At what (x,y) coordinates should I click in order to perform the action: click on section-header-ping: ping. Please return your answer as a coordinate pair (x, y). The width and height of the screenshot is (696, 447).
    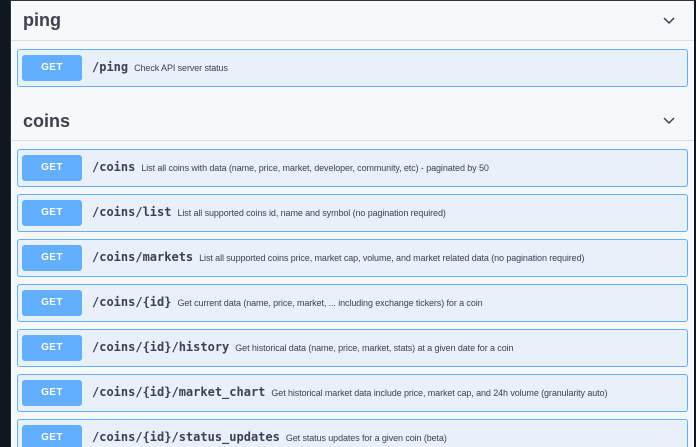
    Looking at the image, I should click on (352, 21).